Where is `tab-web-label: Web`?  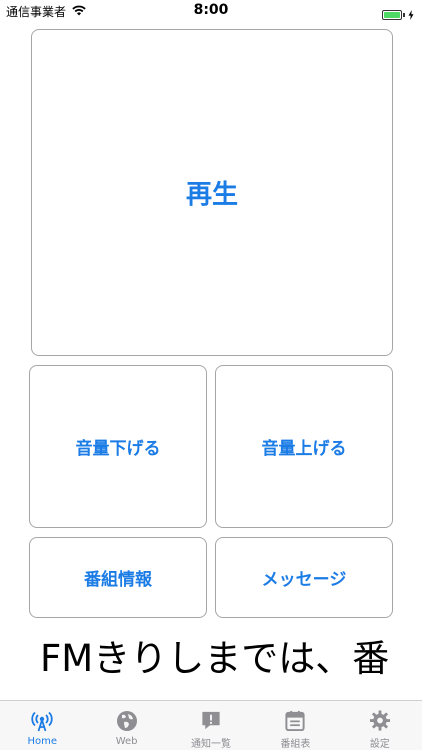 tab-web-label: Web is located at coordinates (126, 741).